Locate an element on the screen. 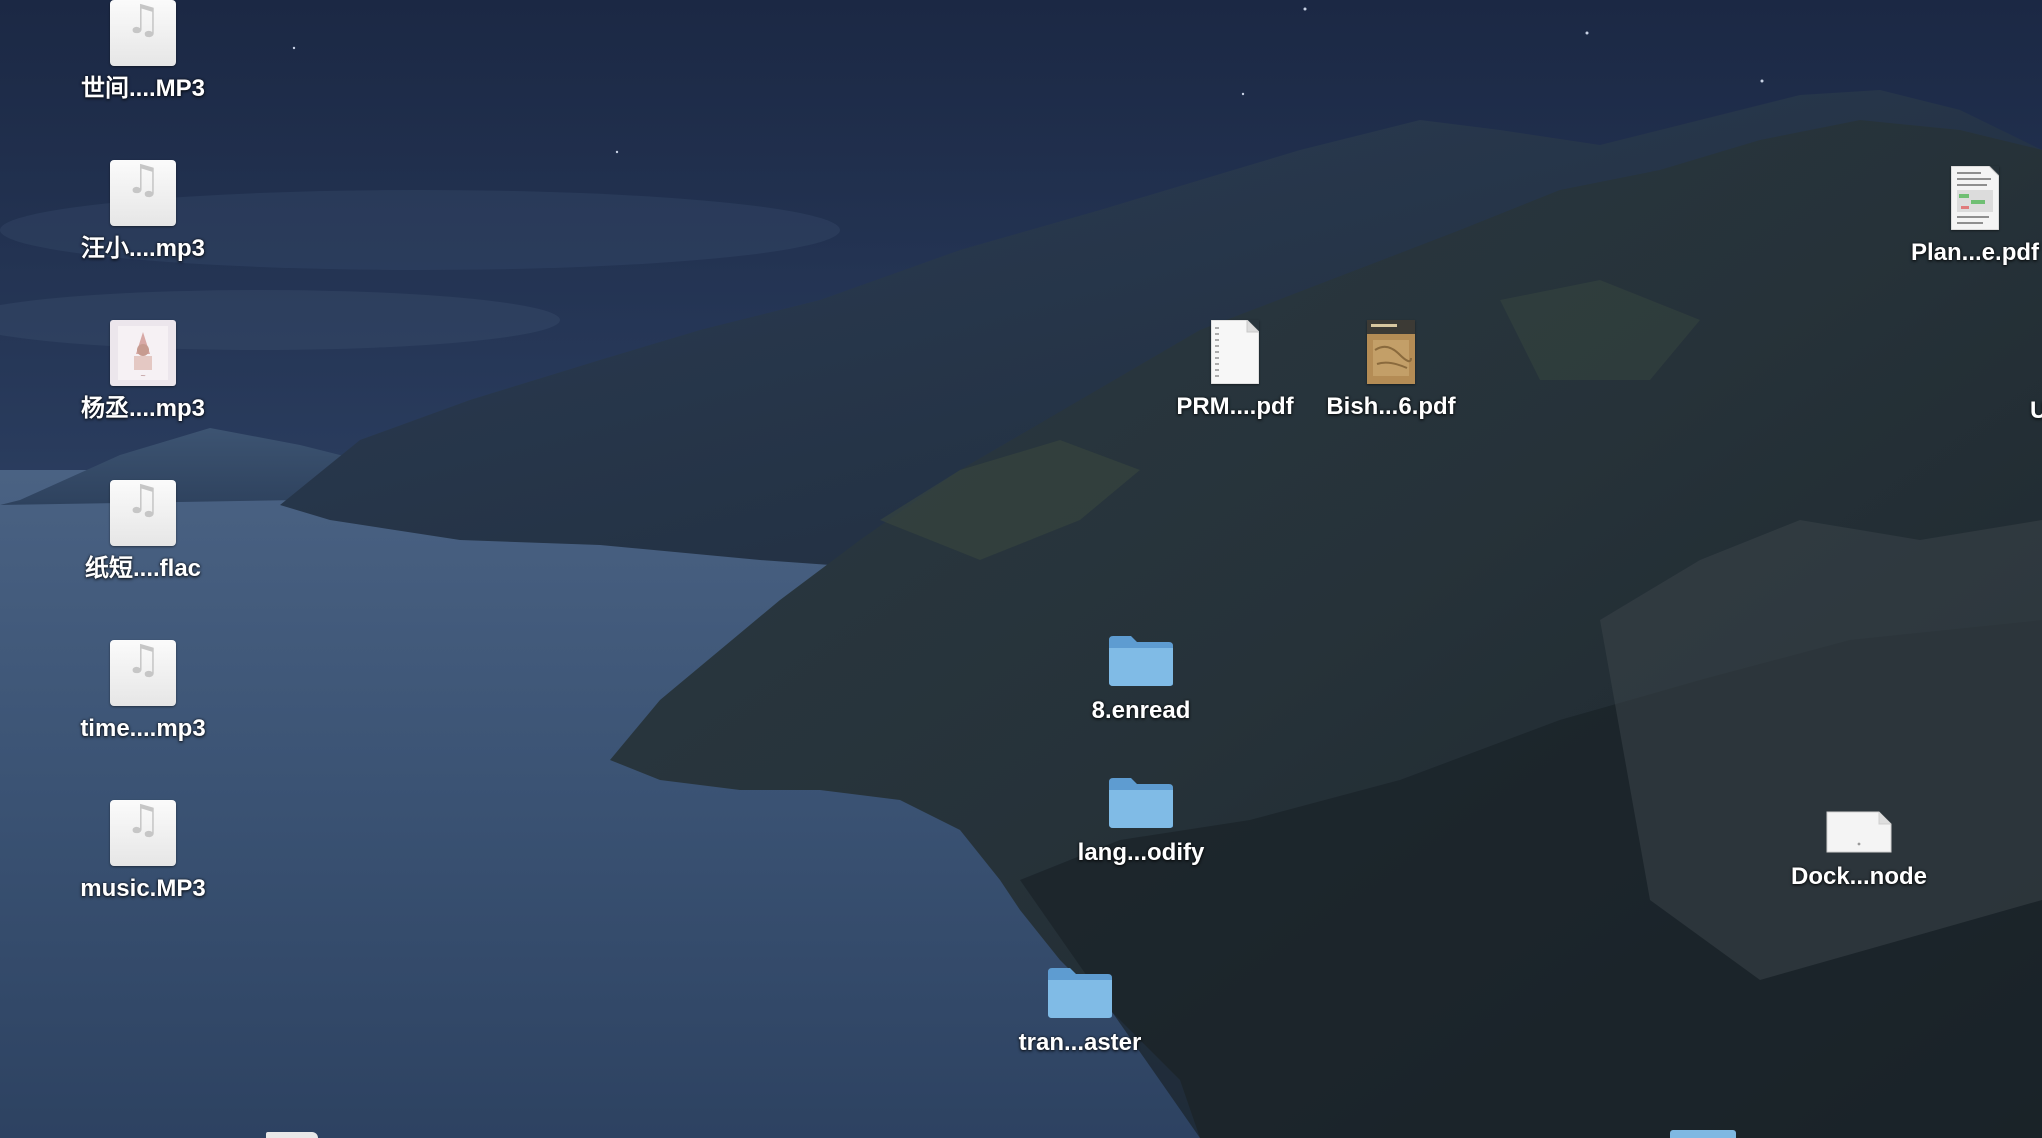 The width and height of the screenshot is (2042, 1138). folder-label: lang...odify is located at coordinates (1141, 852).